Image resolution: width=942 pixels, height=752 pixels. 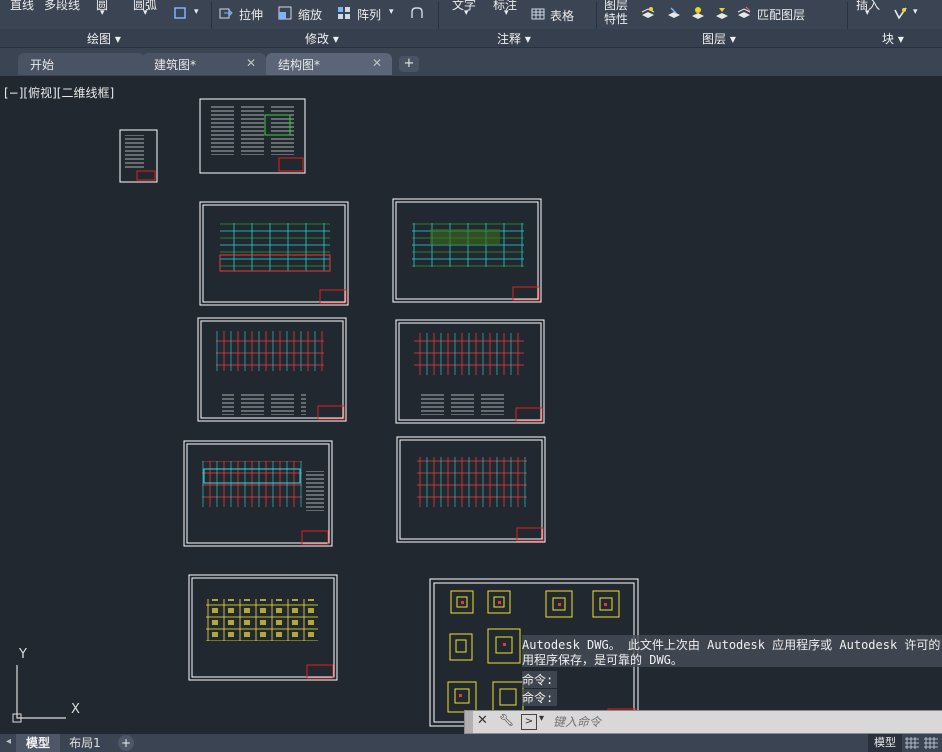 What do you see at coordinates (285, 13) in the screenshot?
I see `scale-icon` at bounding box center [285, 13].